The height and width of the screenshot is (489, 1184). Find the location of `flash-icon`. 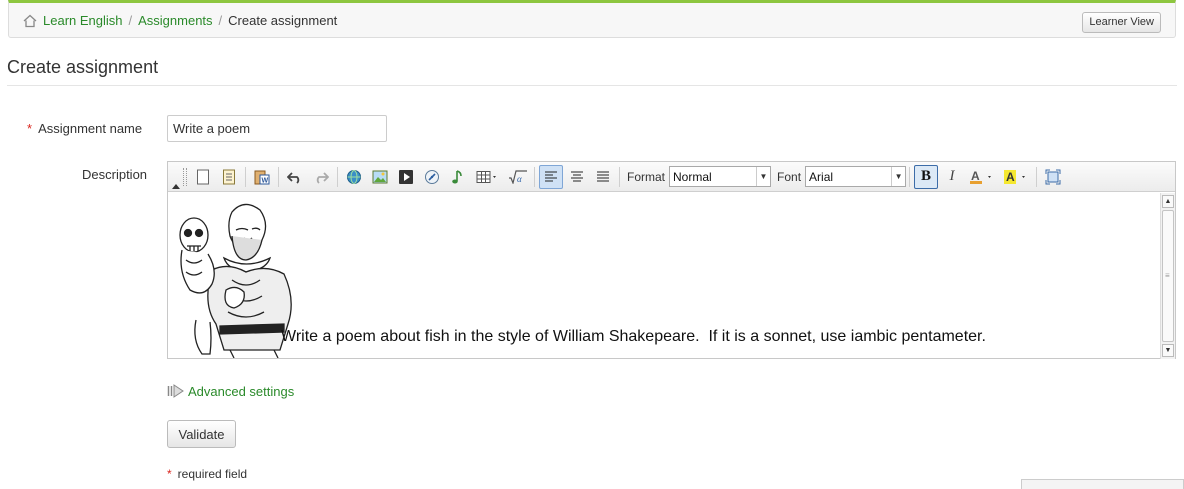

flash-icon is located at coordinates (354, 177).